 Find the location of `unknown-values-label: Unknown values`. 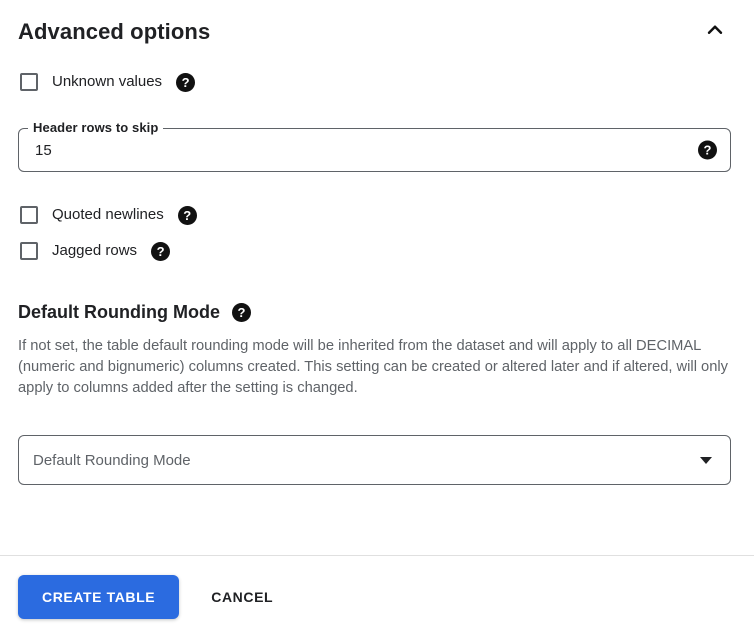

unknown-values-label: Unknown values is located at coordinates (107, 81).